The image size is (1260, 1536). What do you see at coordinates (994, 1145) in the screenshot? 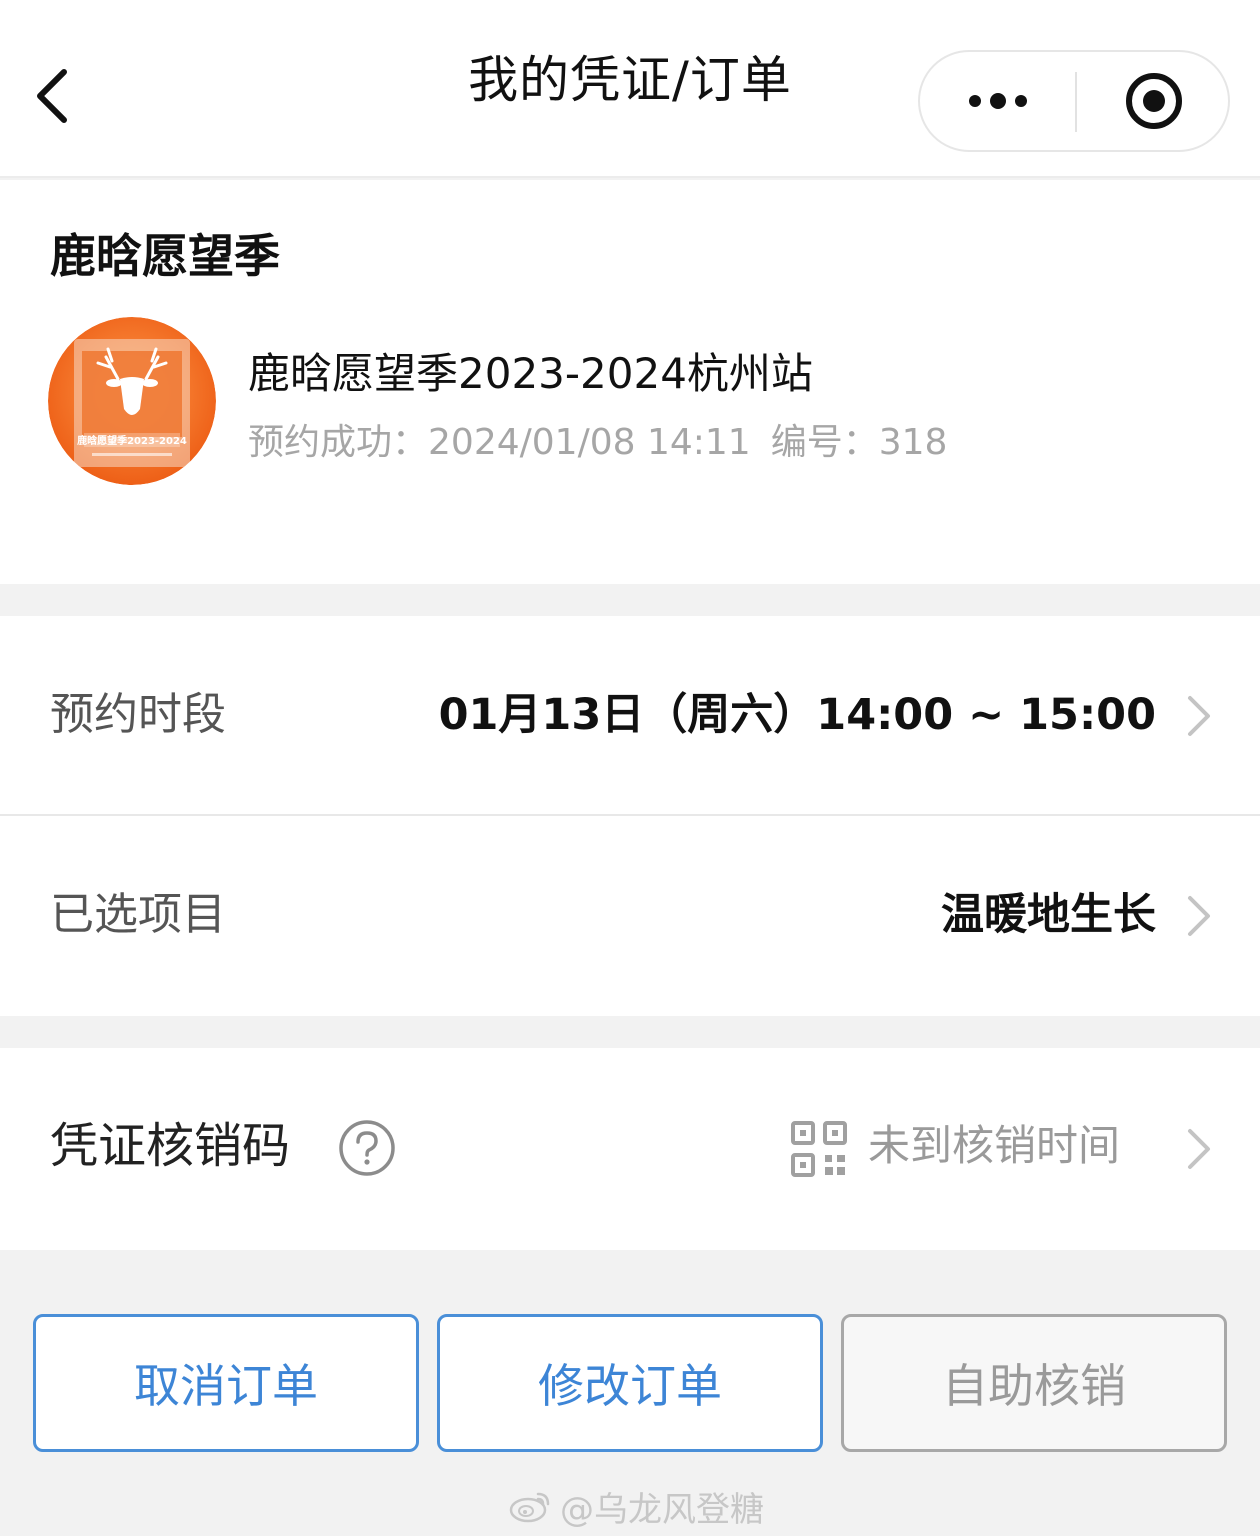
I see `voucher-status: 未到核销时间` at bounding box center [994, 1145].